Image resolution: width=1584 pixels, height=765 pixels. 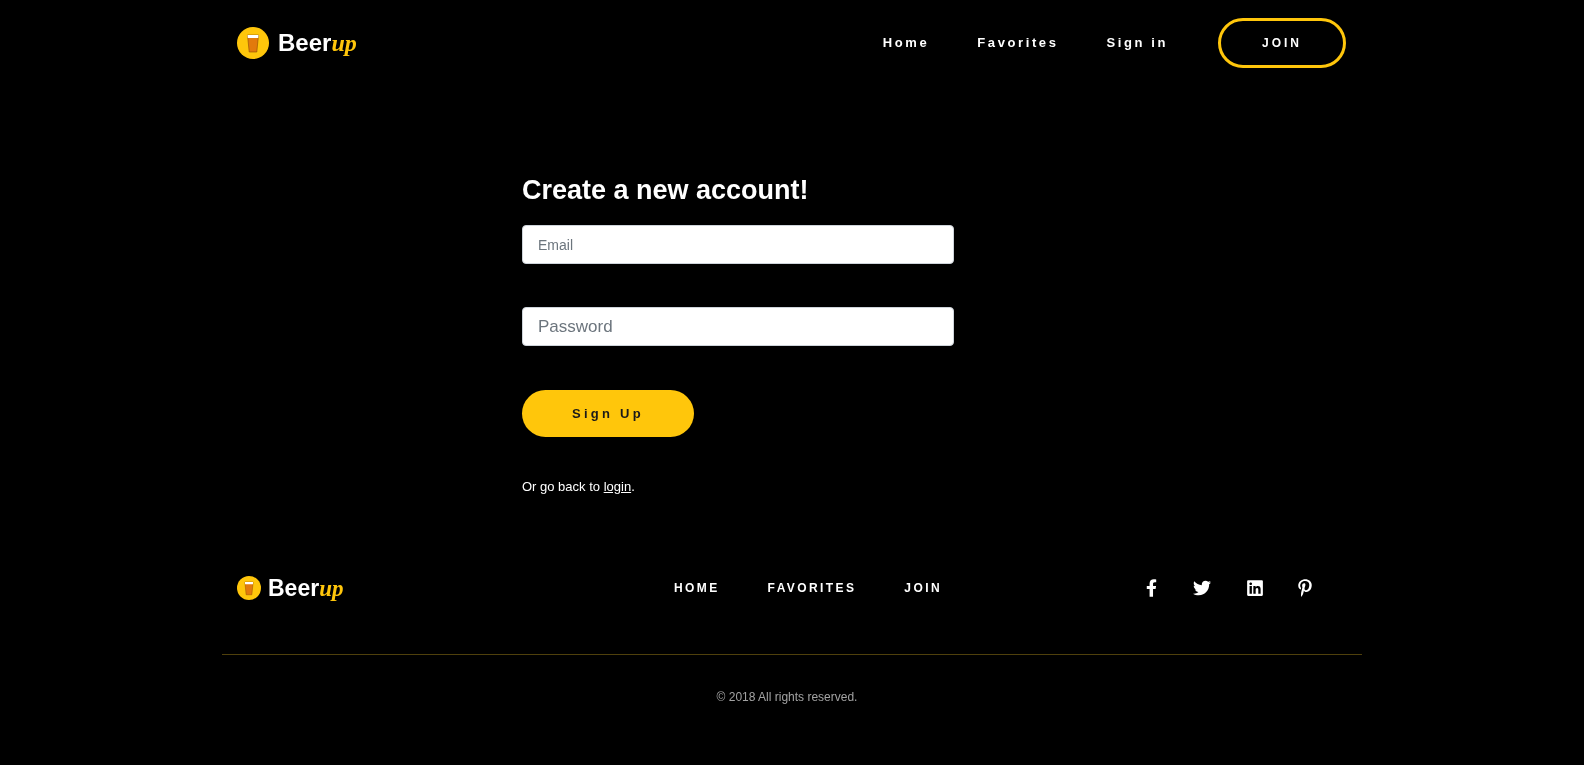 What do you see at coordinates (1202, 588) in the screenshot?
I see `twitter-icon` at bounding box center [1202, 588].